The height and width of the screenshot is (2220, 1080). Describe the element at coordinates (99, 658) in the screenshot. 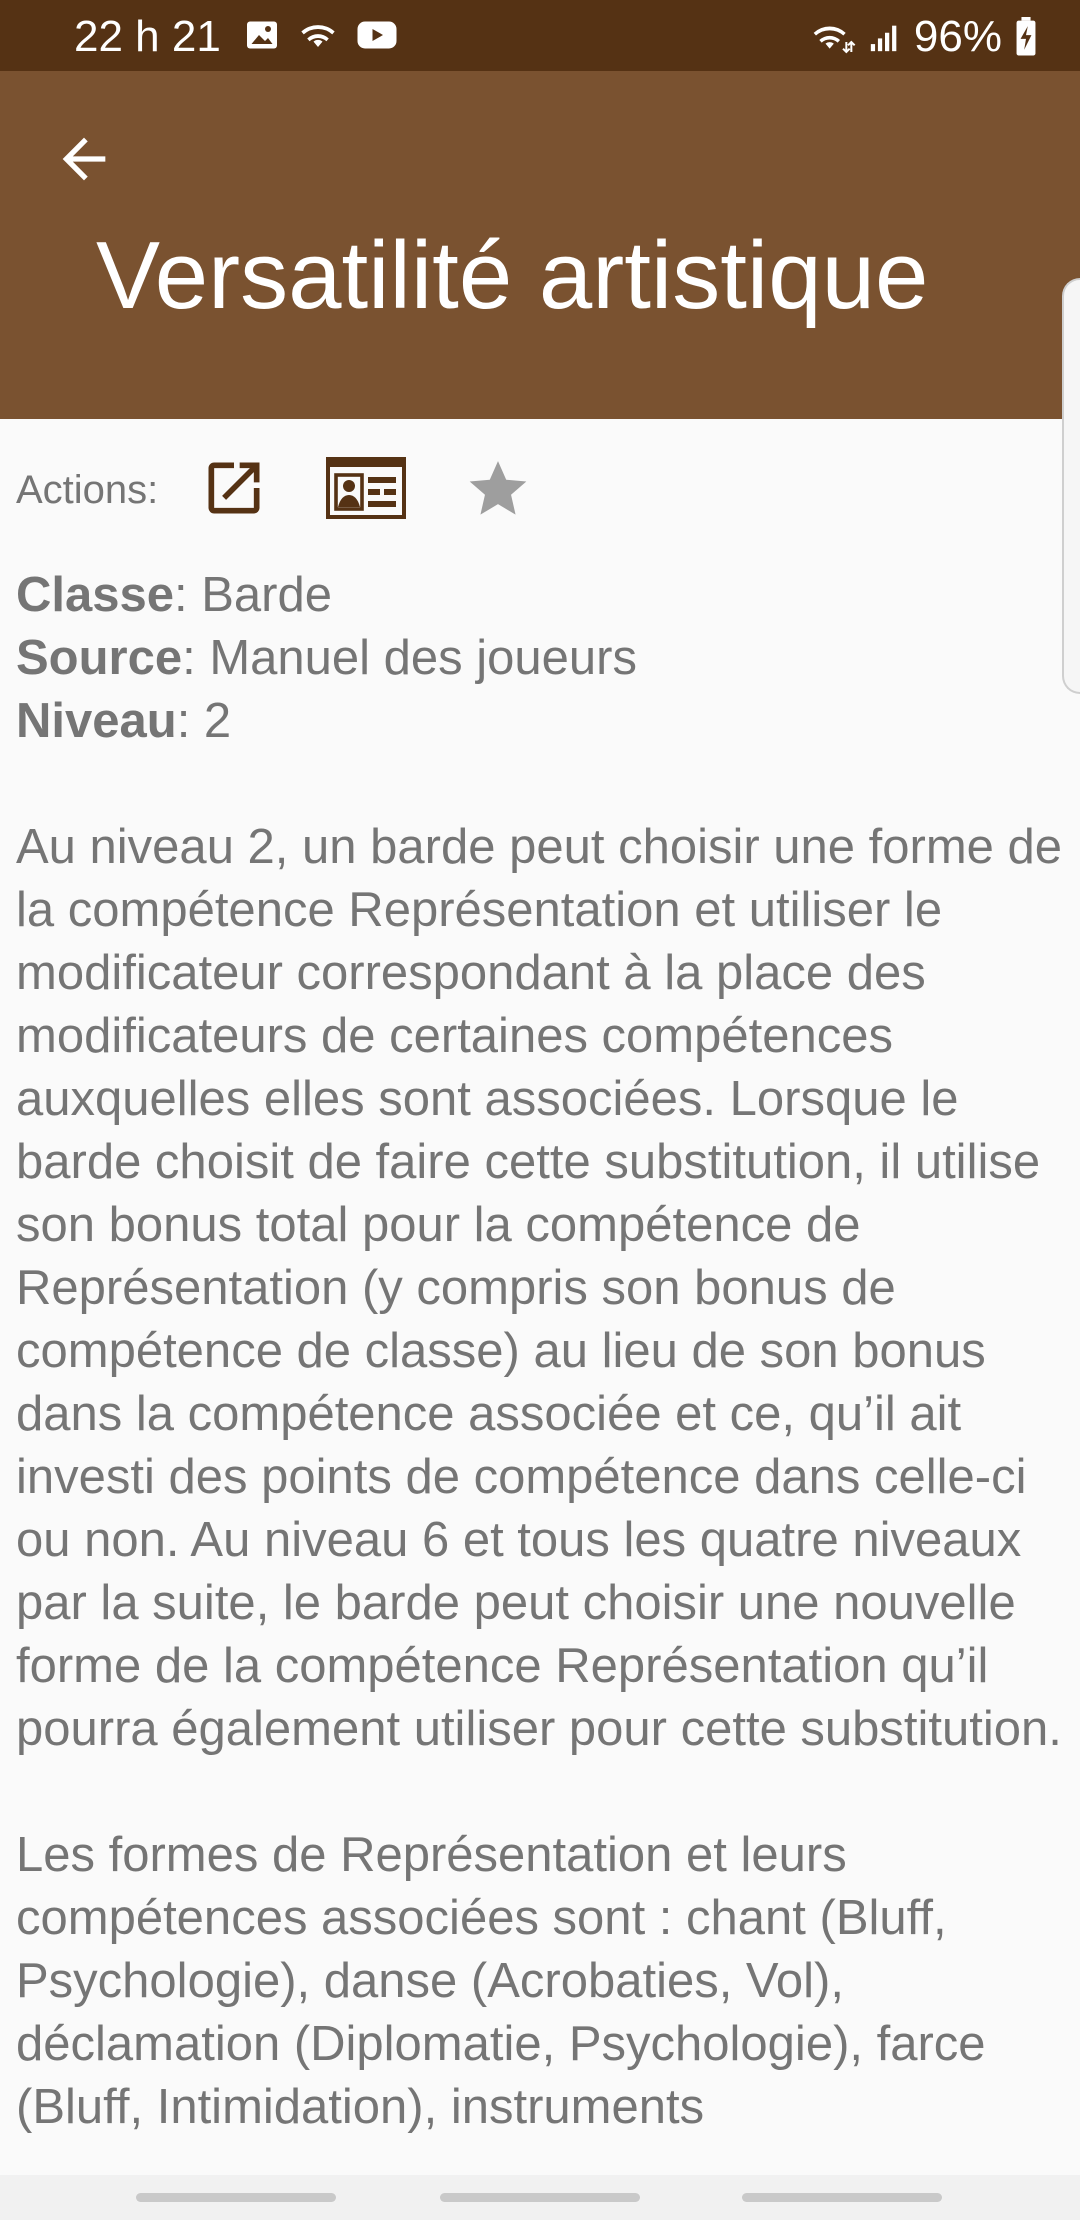

I see `source-label: Source` at that location.